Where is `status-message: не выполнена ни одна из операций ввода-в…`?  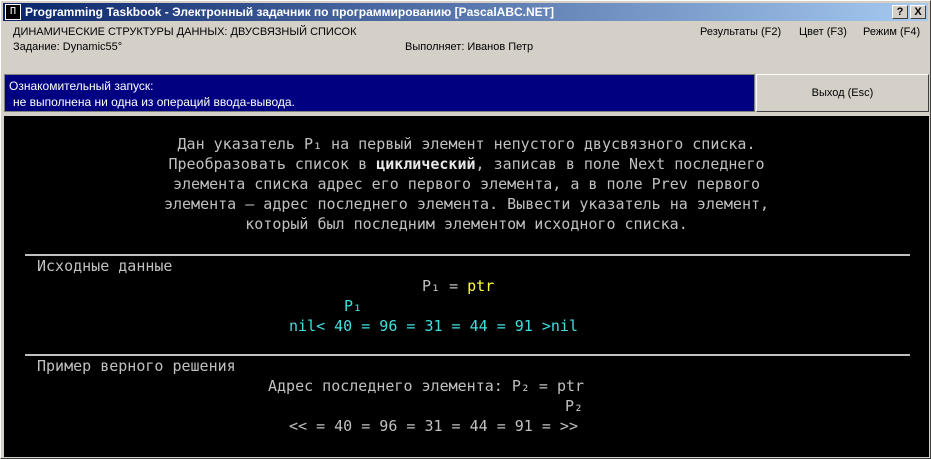 status-message: не выполнена ни одна из операций ввода-в… is located at coordinates (154, 102).